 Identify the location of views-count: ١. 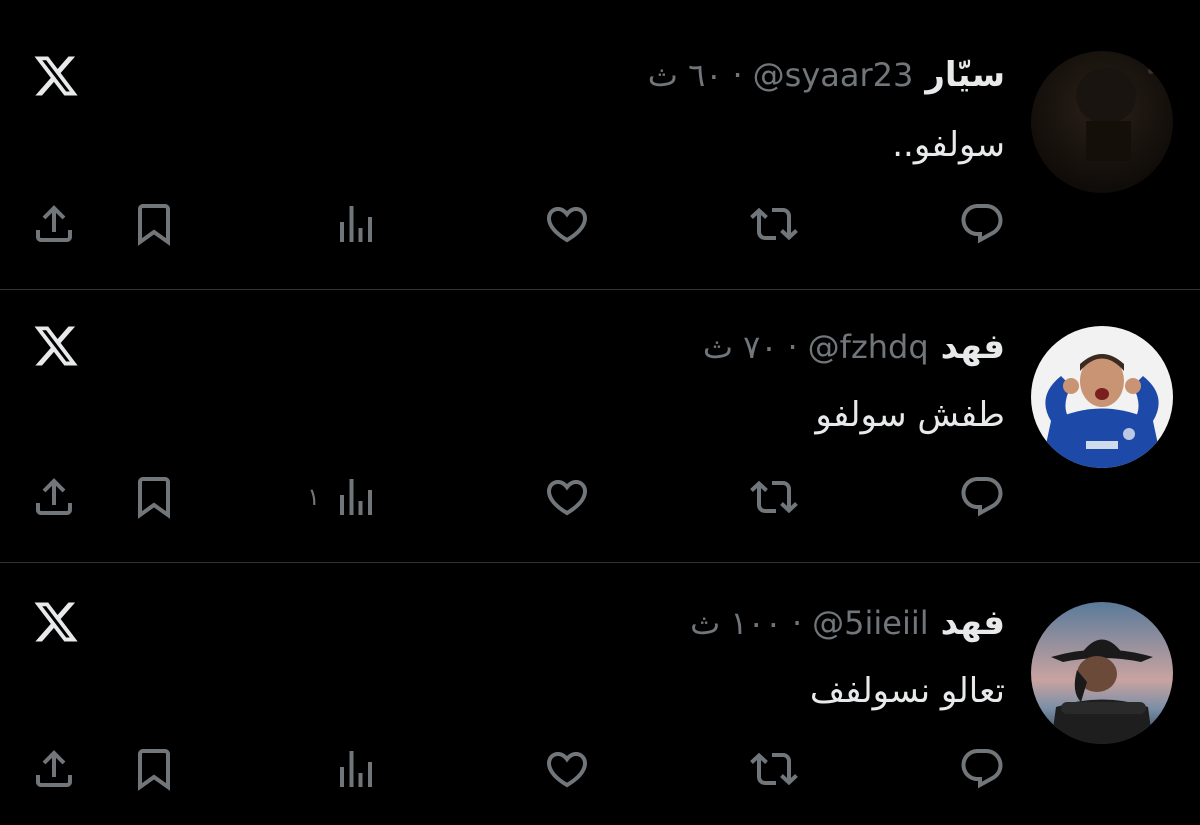
(313, 497).